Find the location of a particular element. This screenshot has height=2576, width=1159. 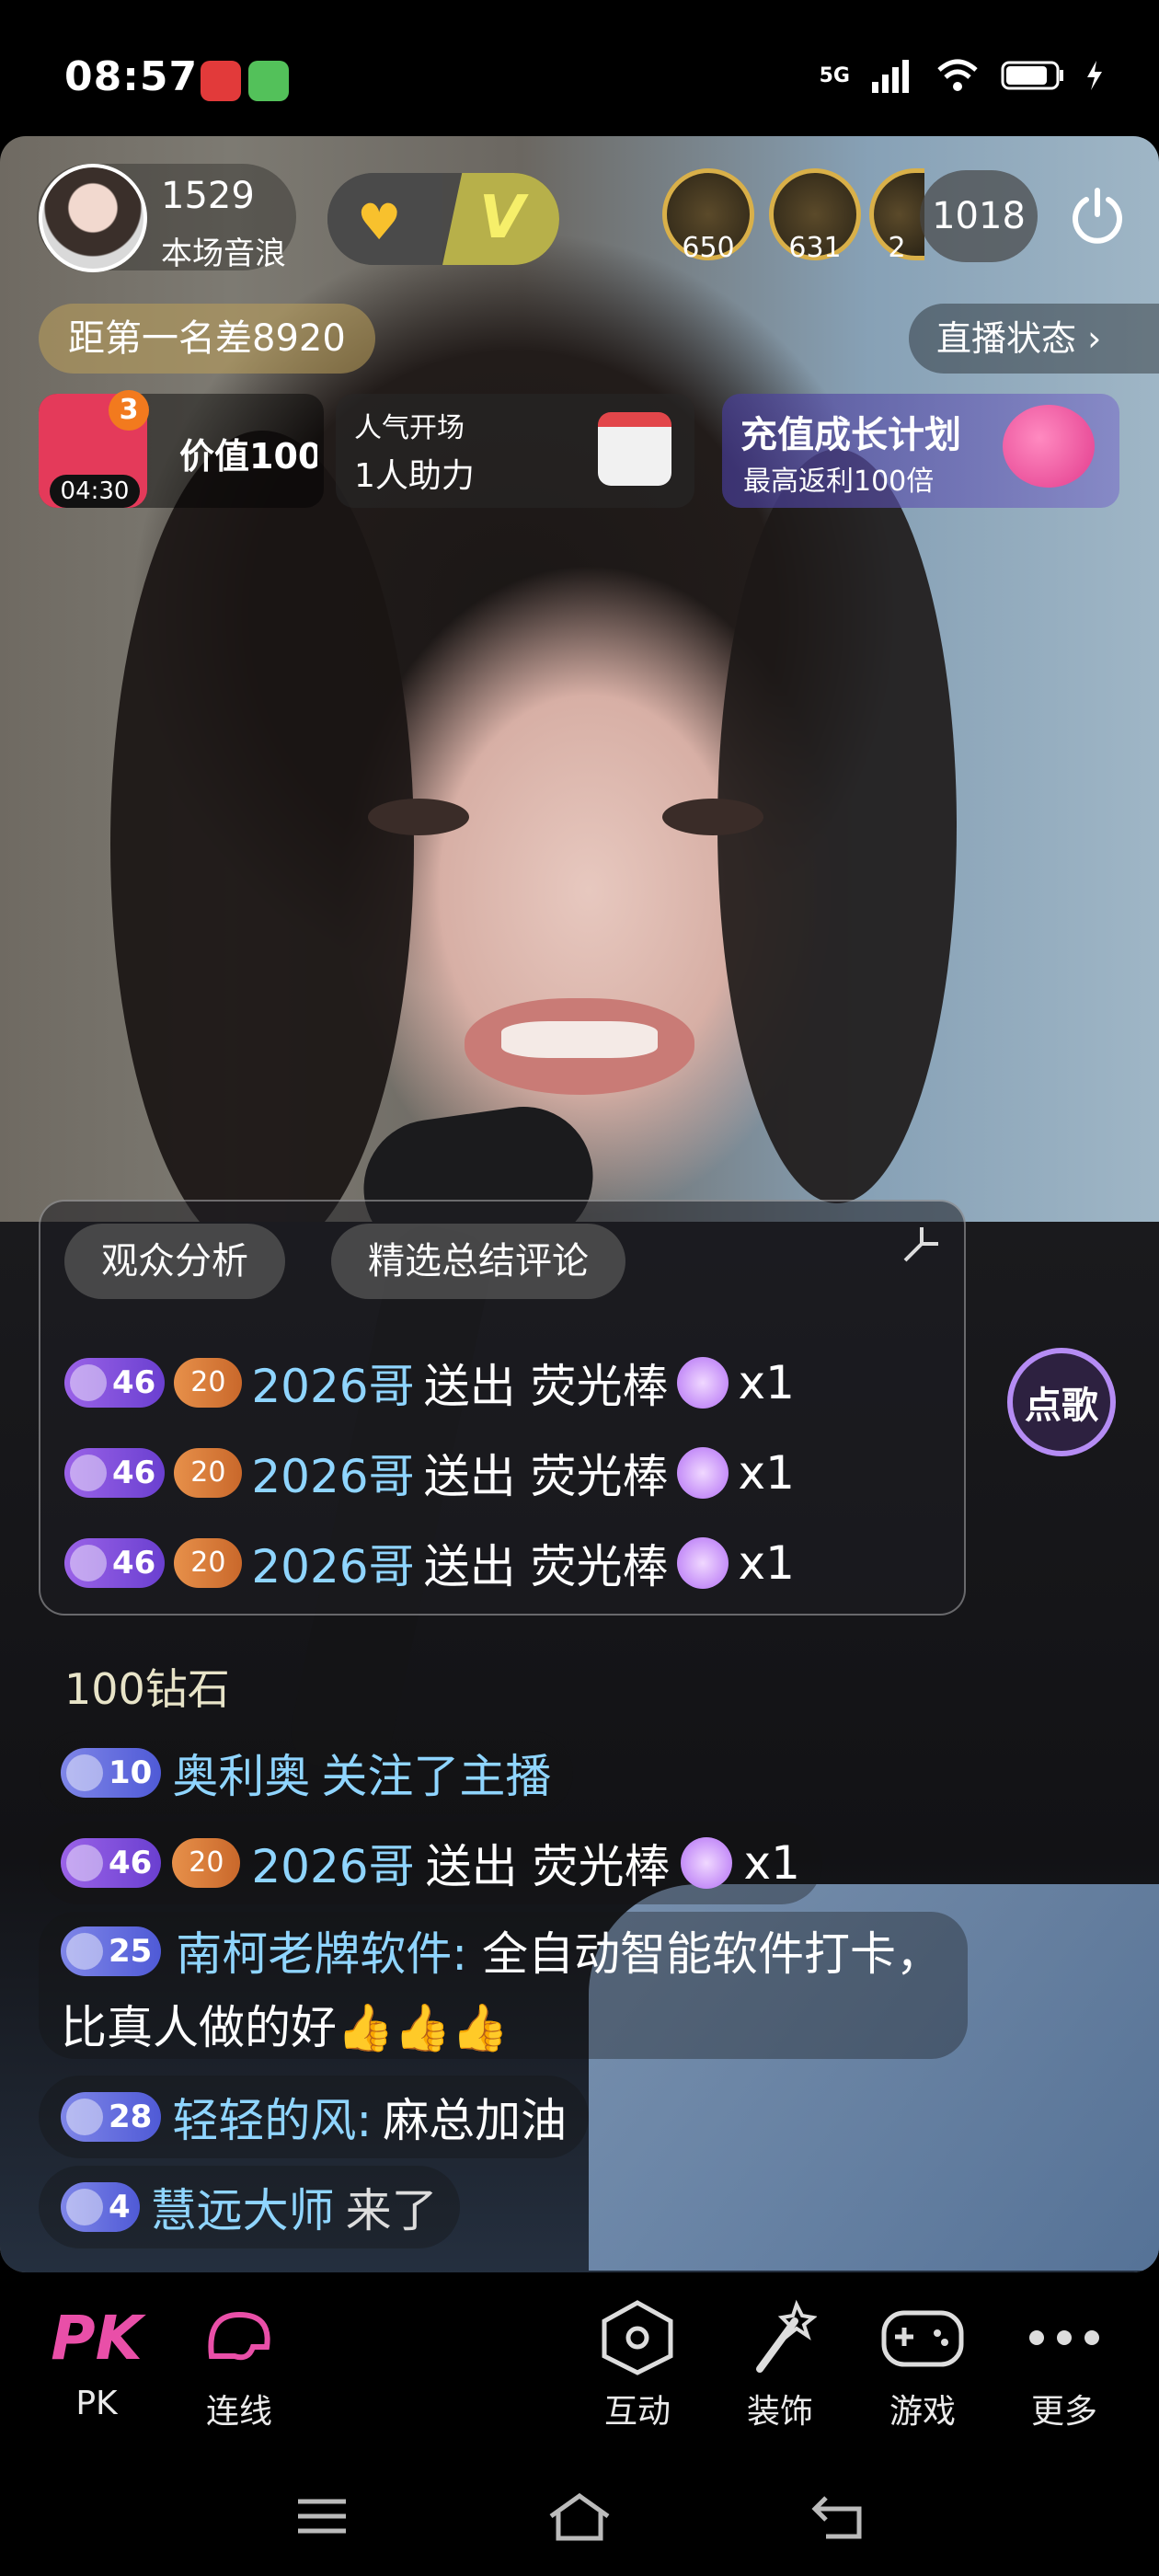

chat-message: 4 慧远大师 来了 is located at coordinates (249, 2207).